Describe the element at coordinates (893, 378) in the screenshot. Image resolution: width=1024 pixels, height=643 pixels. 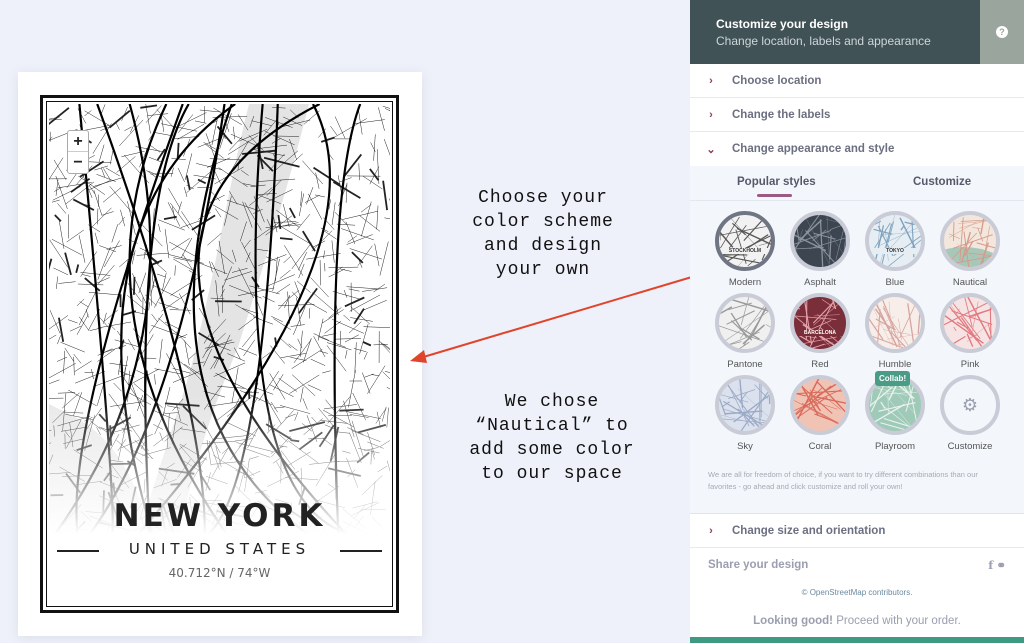
I see `collab-badge: Collab!` at that location.